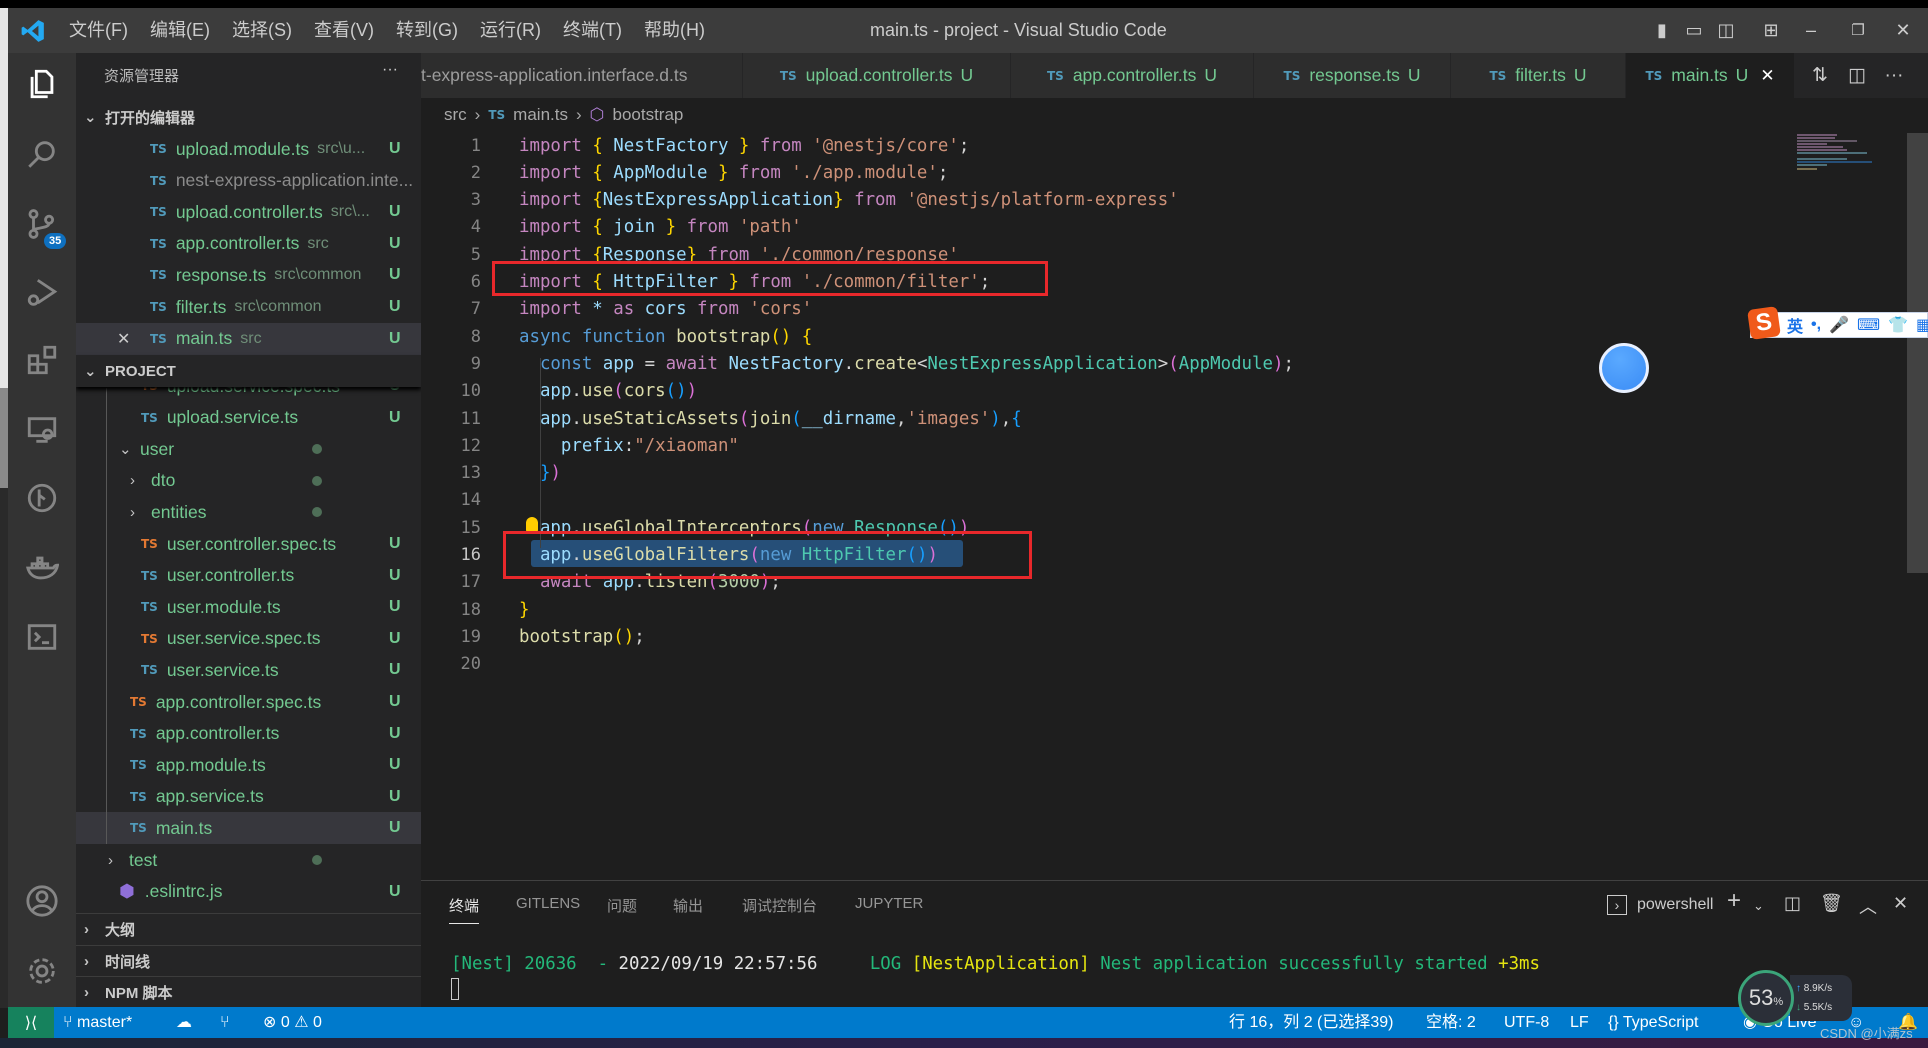 The image size is (1928, 1048). Describe the element at coordinates (1917, 353) in the screenshot. I see `editor-scrollbar` at that location.